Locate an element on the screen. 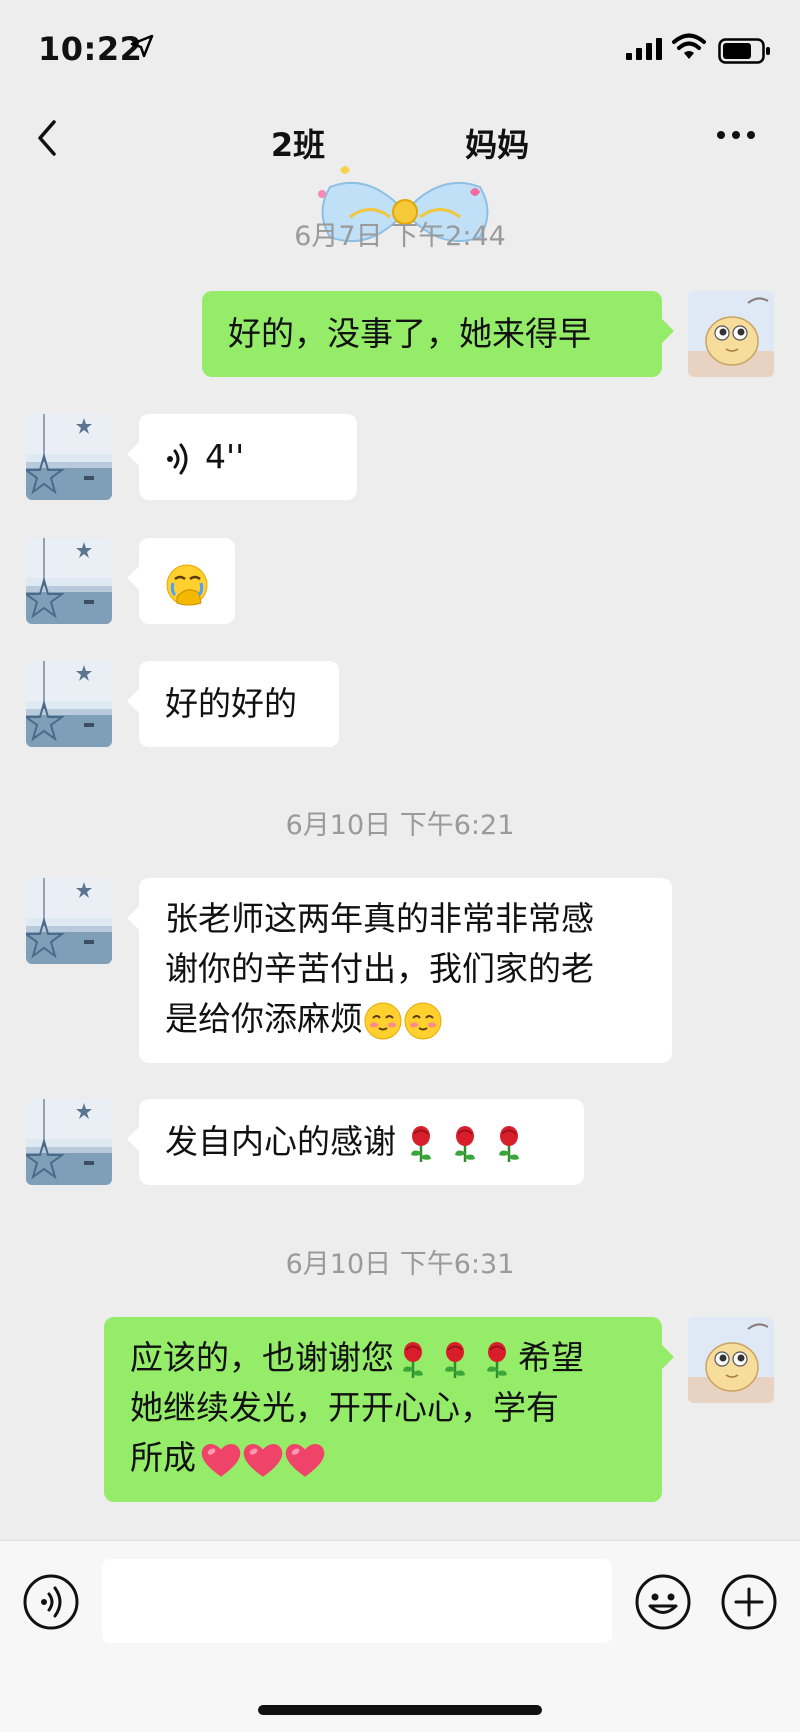  message-line-text: 应该的，也谢谢您 is located at coordinates (262, 1357).